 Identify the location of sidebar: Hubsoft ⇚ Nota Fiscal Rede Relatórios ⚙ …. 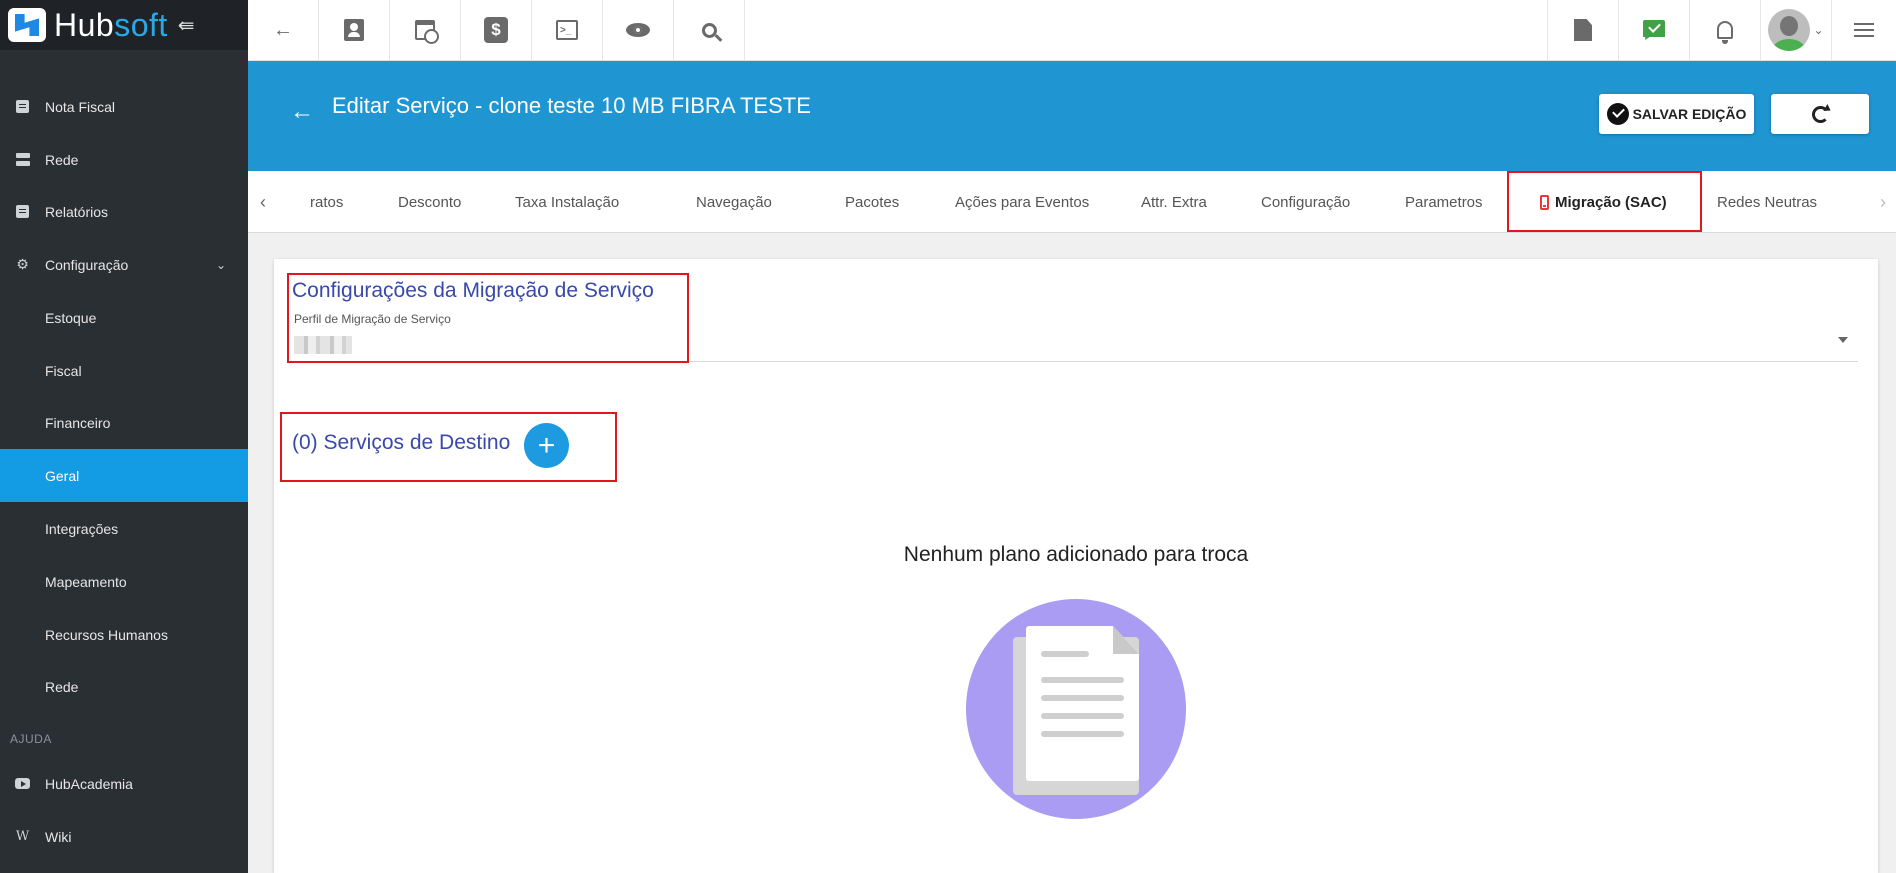
(124, 436).